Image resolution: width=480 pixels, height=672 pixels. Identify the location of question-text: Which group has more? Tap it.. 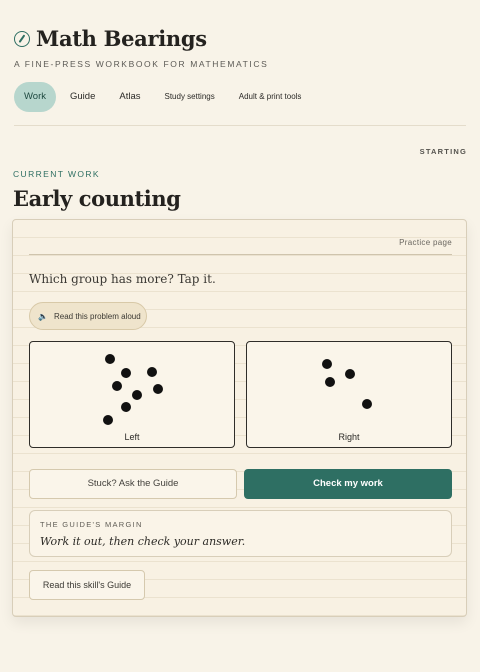
(122, 279).